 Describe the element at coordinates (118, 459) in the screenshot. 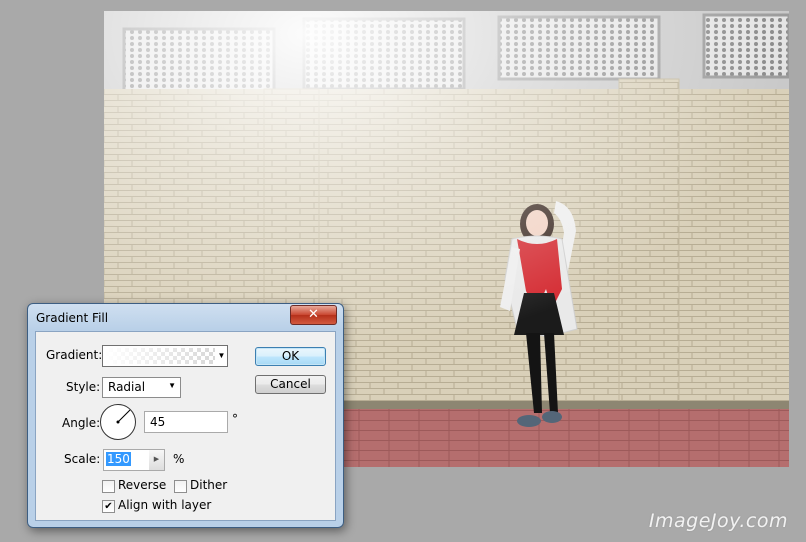

I see `scale-value: 150` at that location.